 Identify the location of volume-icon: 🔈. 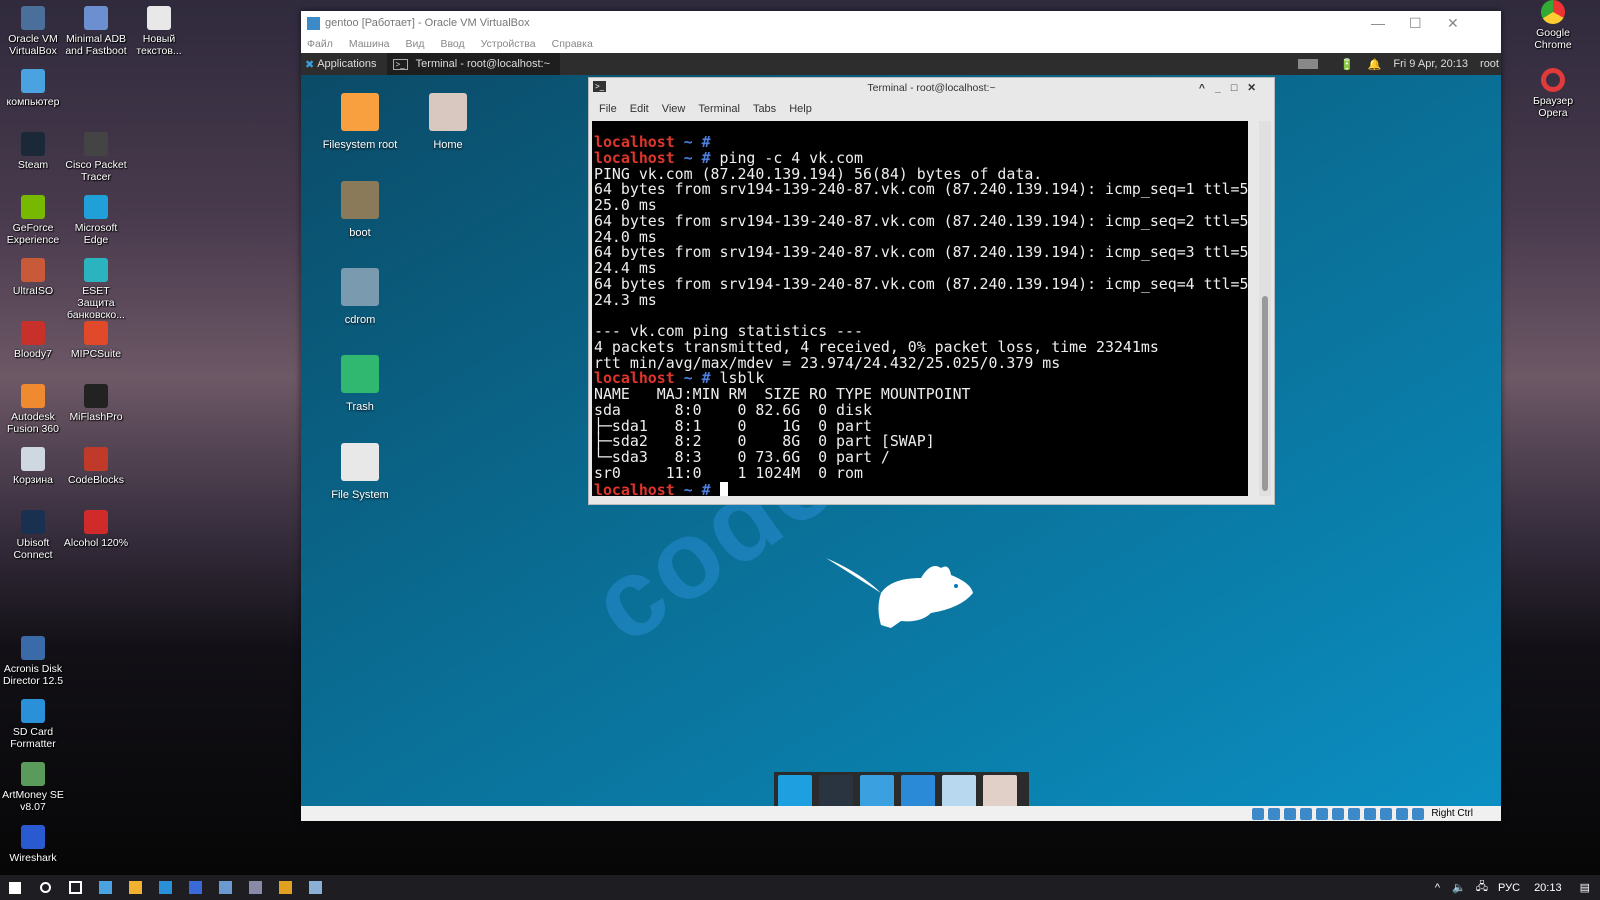
(1459, 887).